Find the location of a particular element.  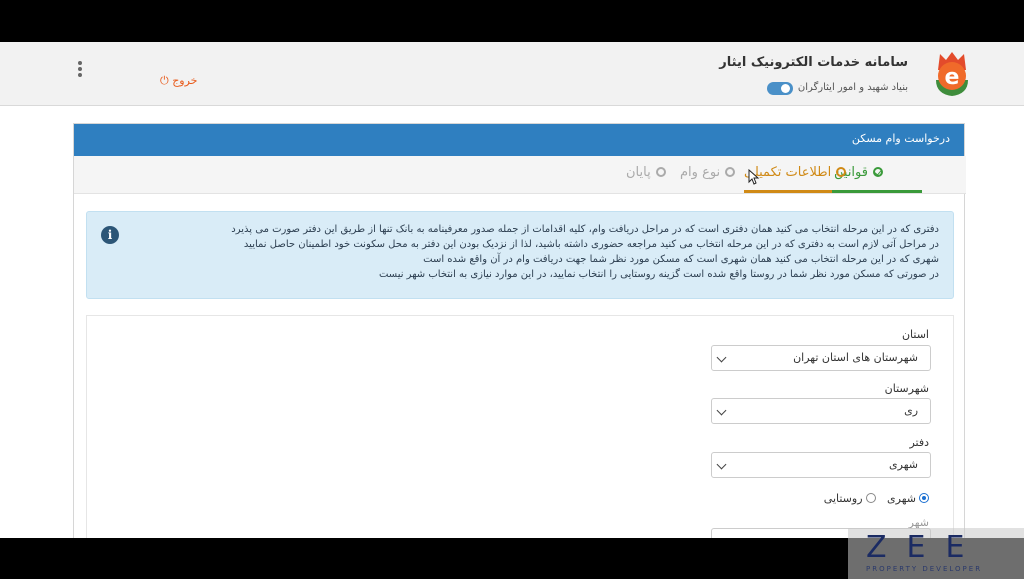

step-label: پایان is located at coordinates (638, 172).